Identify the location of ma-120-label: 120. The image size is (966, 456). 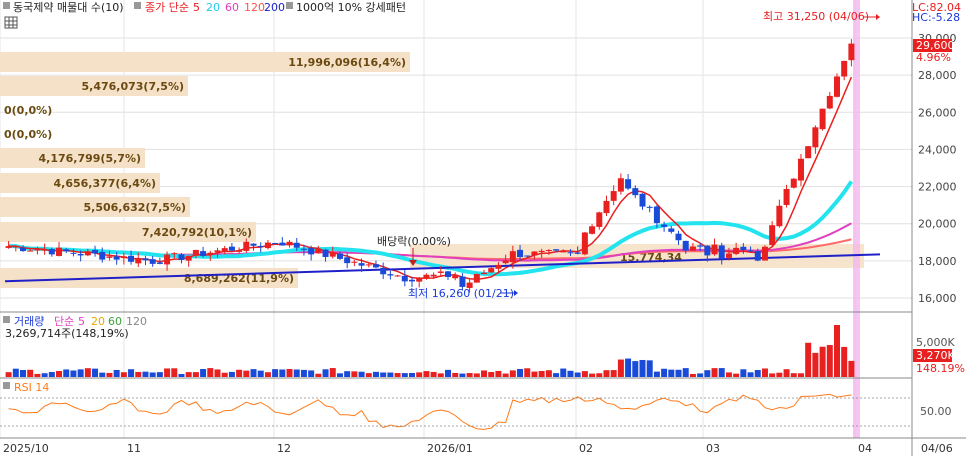
(254, 7).